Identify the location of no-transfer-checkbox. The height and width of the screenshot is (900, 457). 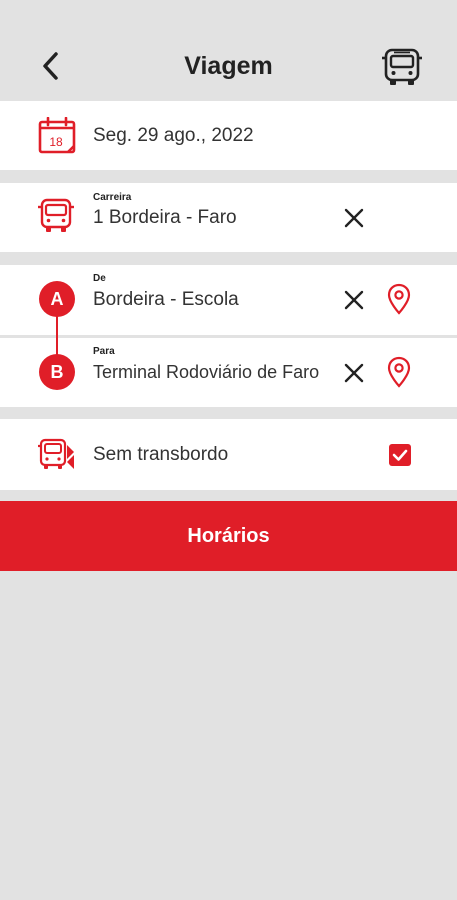
(400, 455).